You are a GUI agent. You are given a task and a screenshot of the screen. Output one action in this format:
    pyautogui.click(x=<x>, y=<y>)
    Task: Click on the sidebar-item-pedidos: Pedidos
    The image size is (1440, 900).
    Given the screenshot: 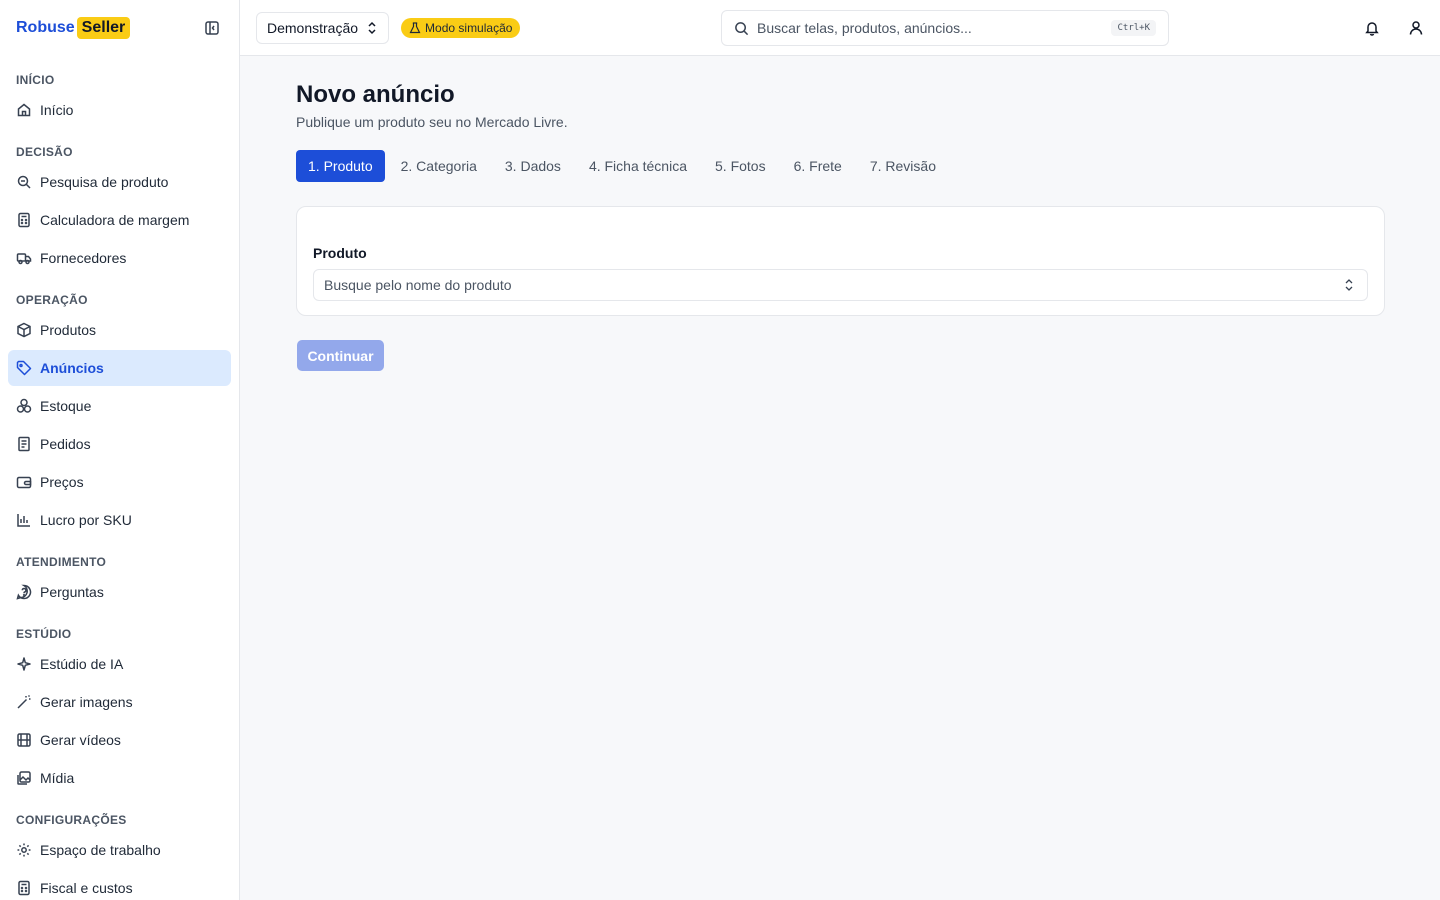 What is the action you would take?
    pyautogui.click(x=119, y=444)
    